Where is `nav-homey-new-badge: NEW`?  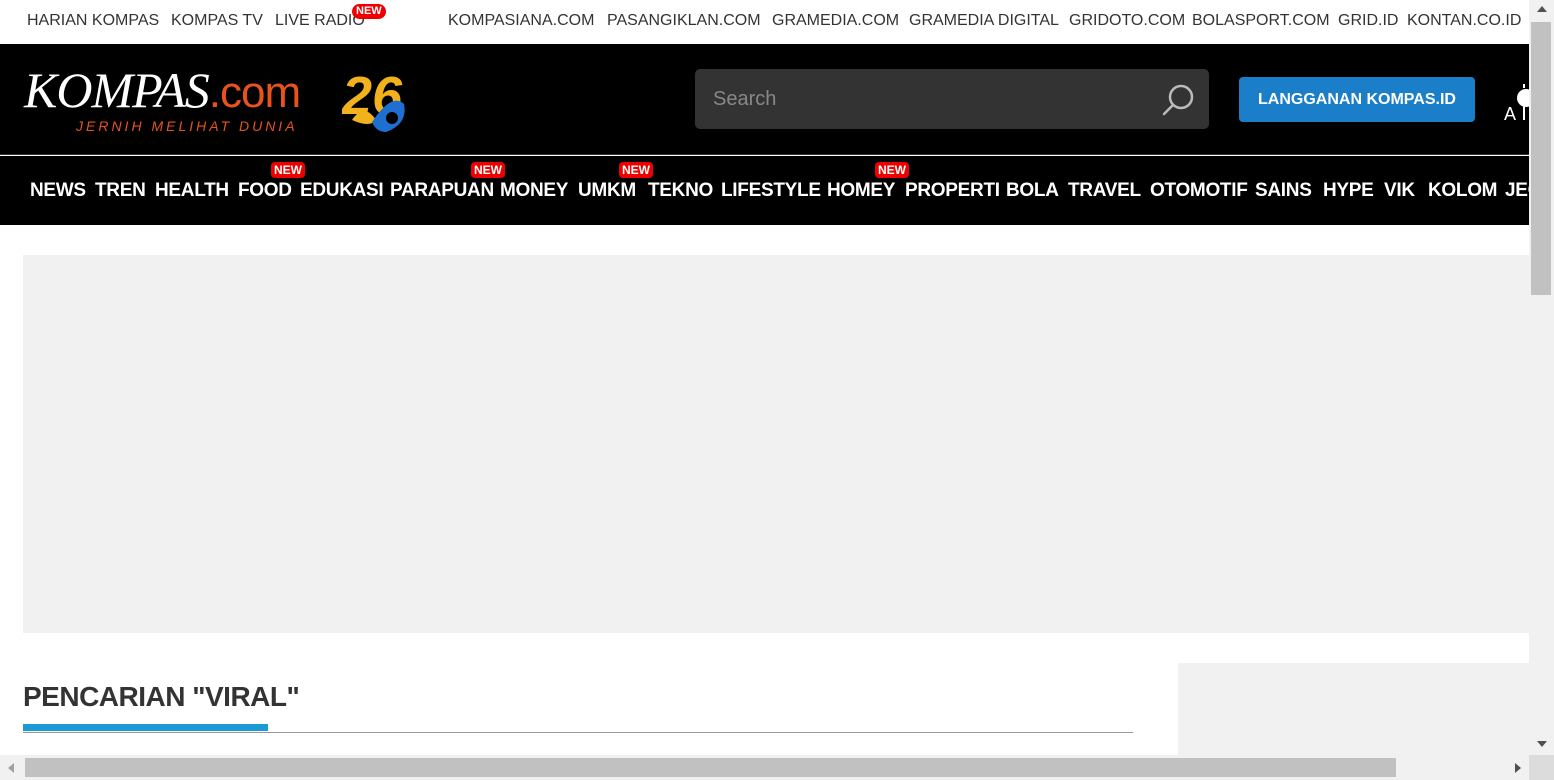
nav-homey-new-badge: NEW is located at coordinates (892, 170).